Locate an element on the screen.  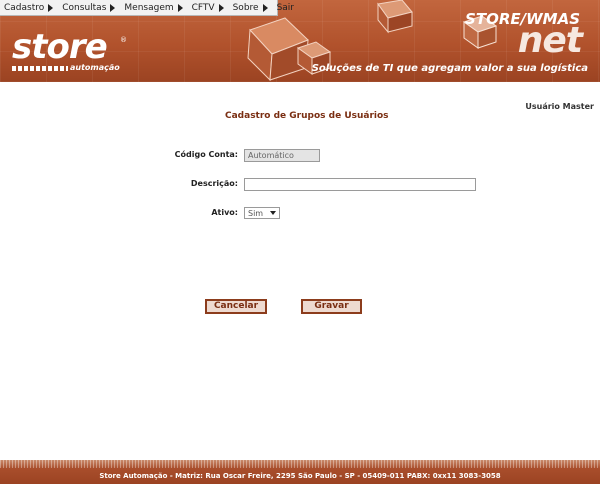
menu-item-sobre: Sobre is located at coordinates (250, 8).